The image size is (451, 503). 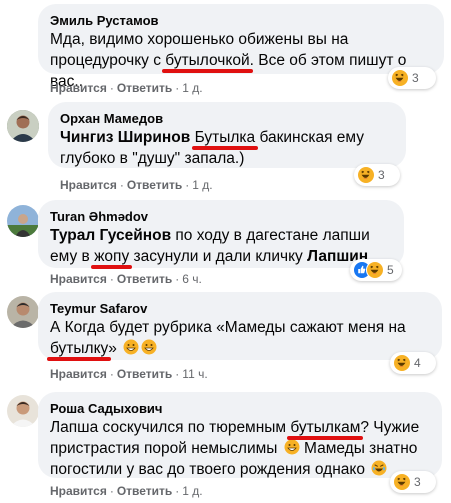 What do you see at coordinates (110, 235) in the screenshot?
I see `mention-link: Турал Гусейнов` at bounding box center [110, 235].